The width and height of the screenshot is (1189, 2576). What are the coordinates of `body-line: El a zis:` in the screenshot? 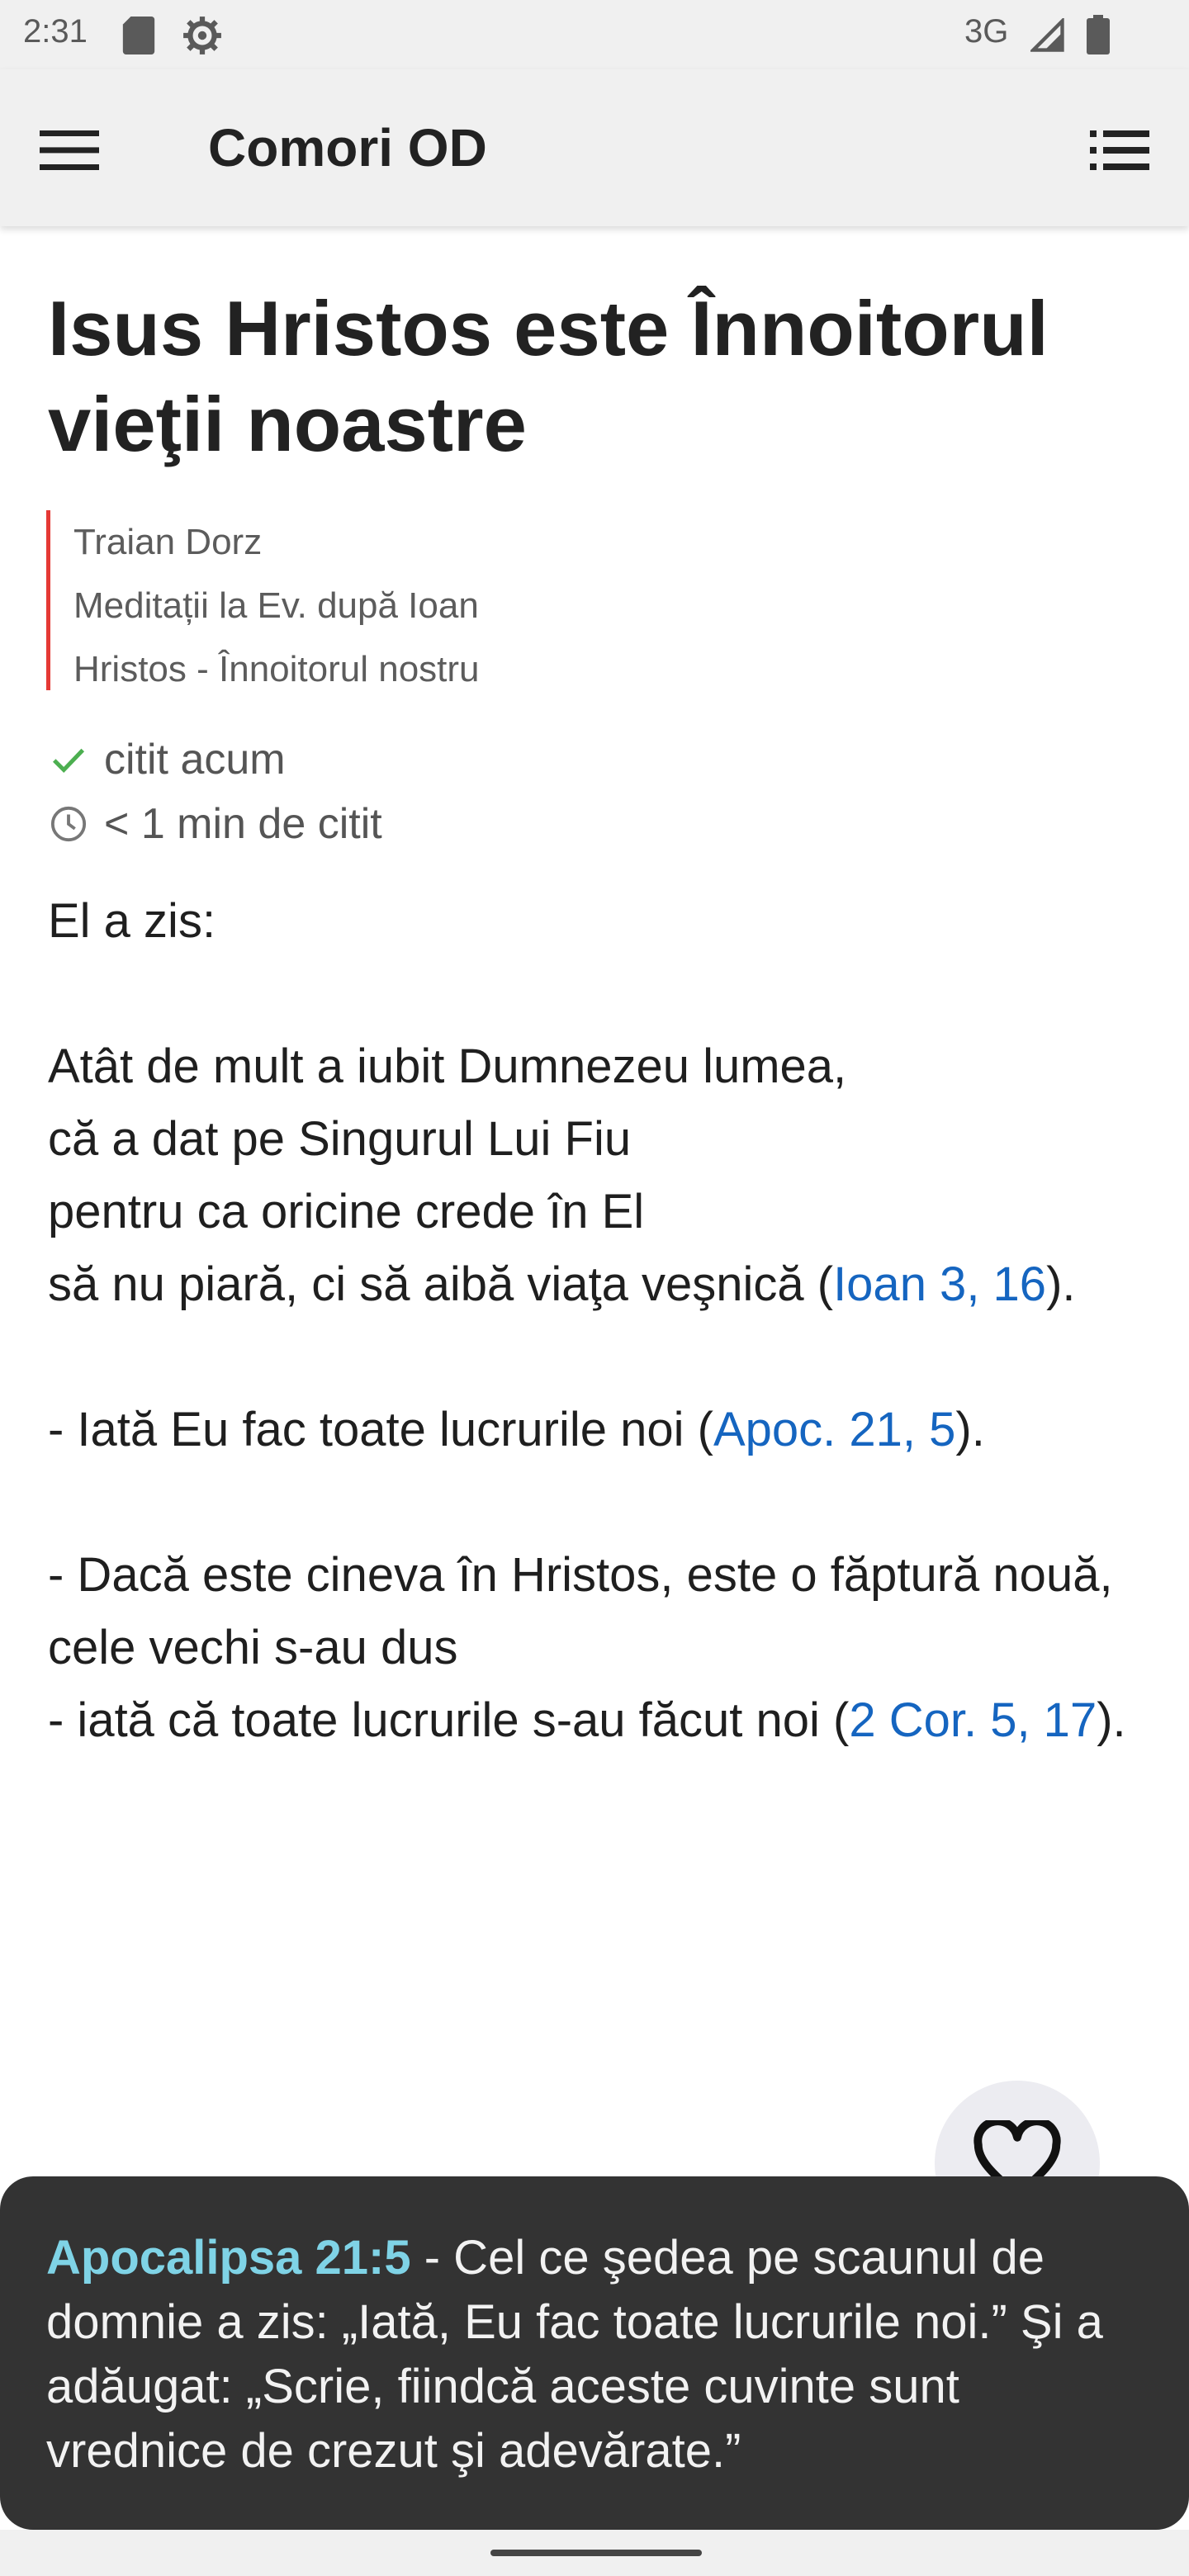 It's located at (132, 921).